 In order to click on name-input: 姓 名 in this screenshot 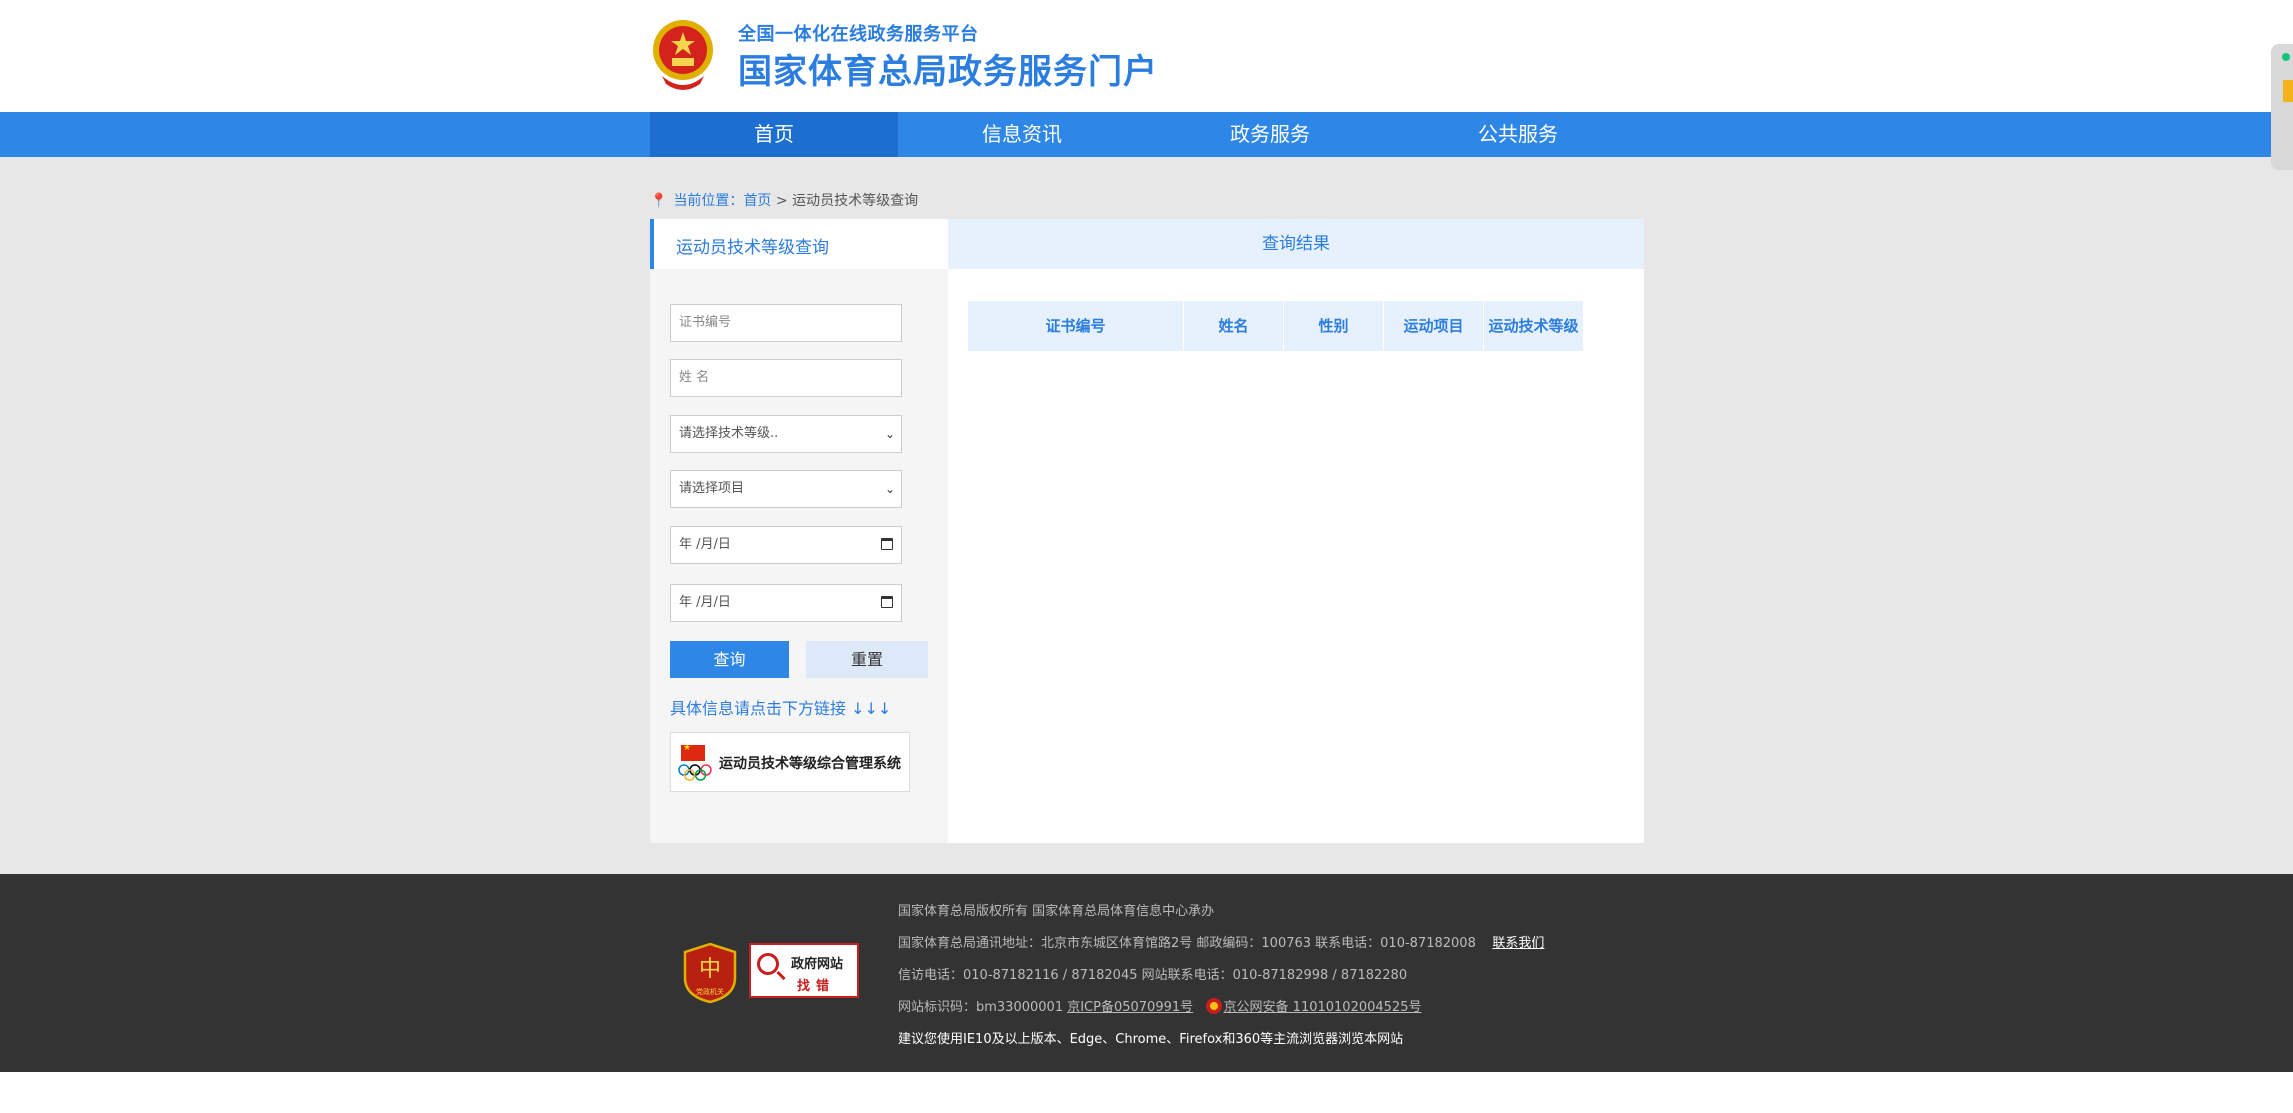, I will do `click(786, 378)`.